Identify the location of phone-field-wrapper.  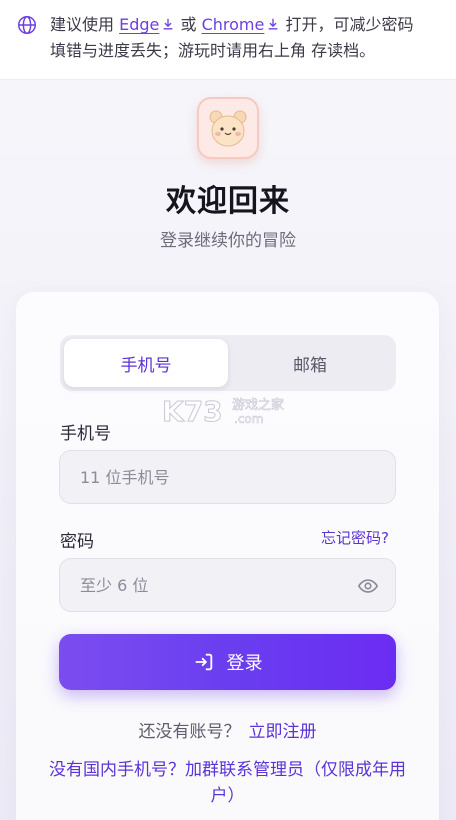
(227, 477).